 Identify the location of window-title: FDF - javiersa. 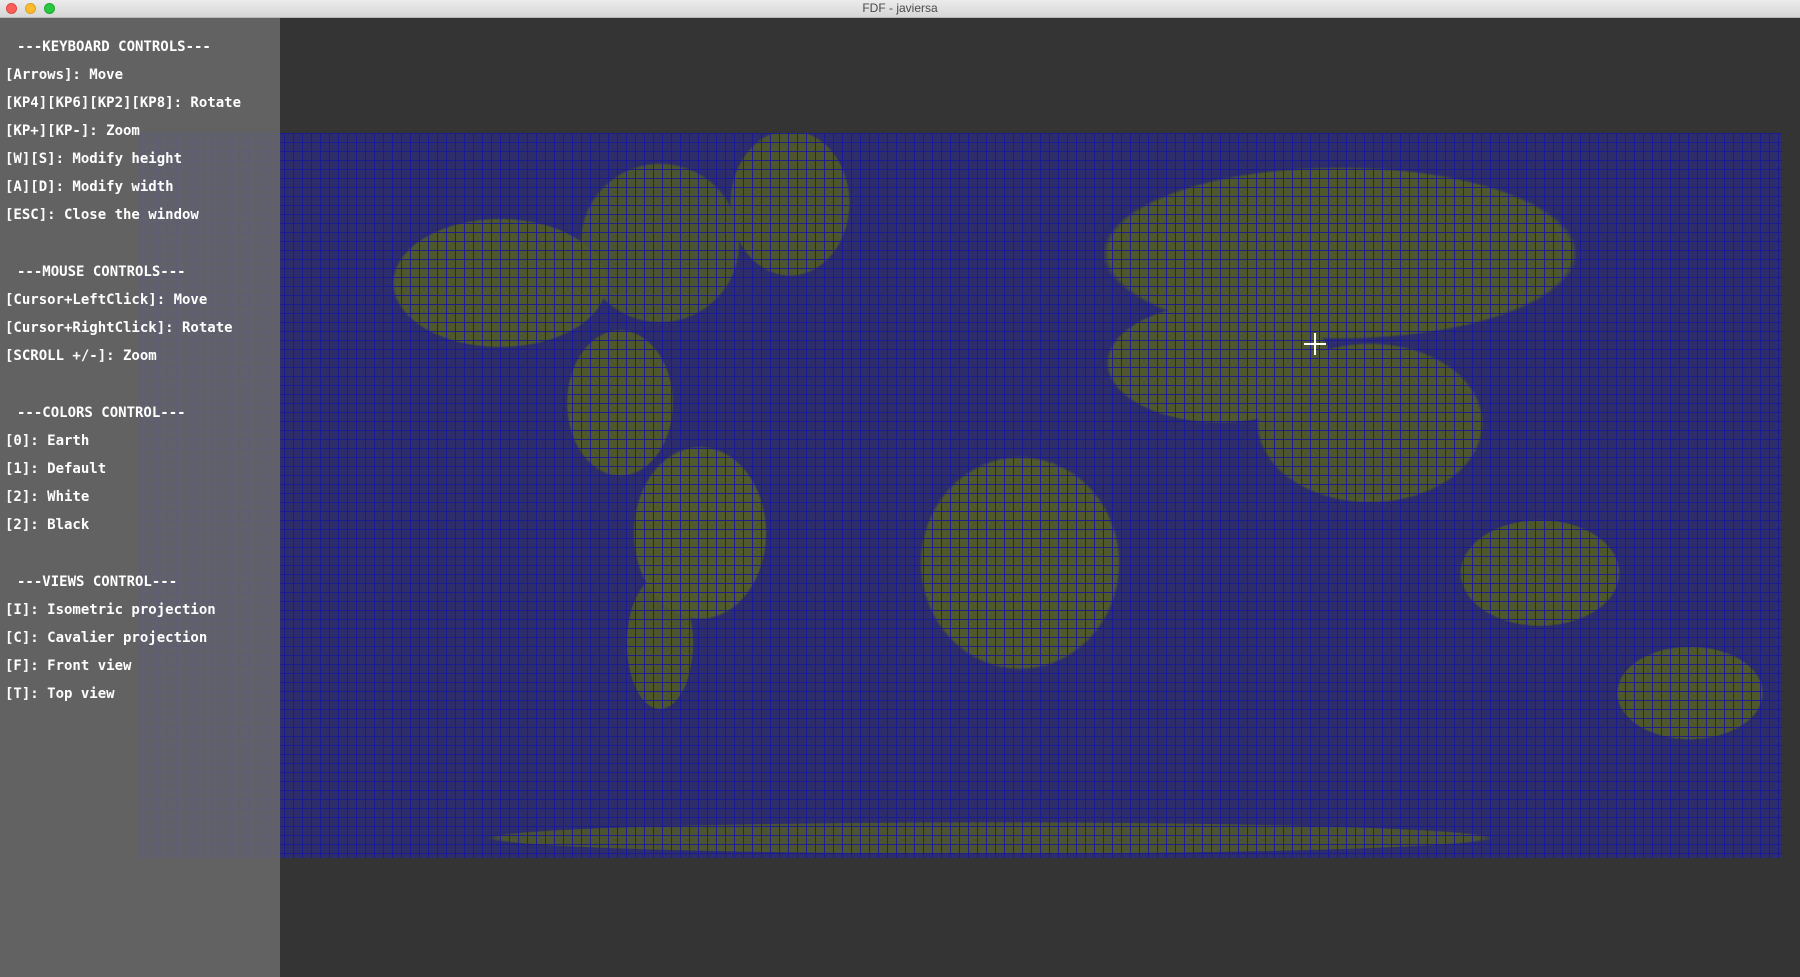
(900, 8).